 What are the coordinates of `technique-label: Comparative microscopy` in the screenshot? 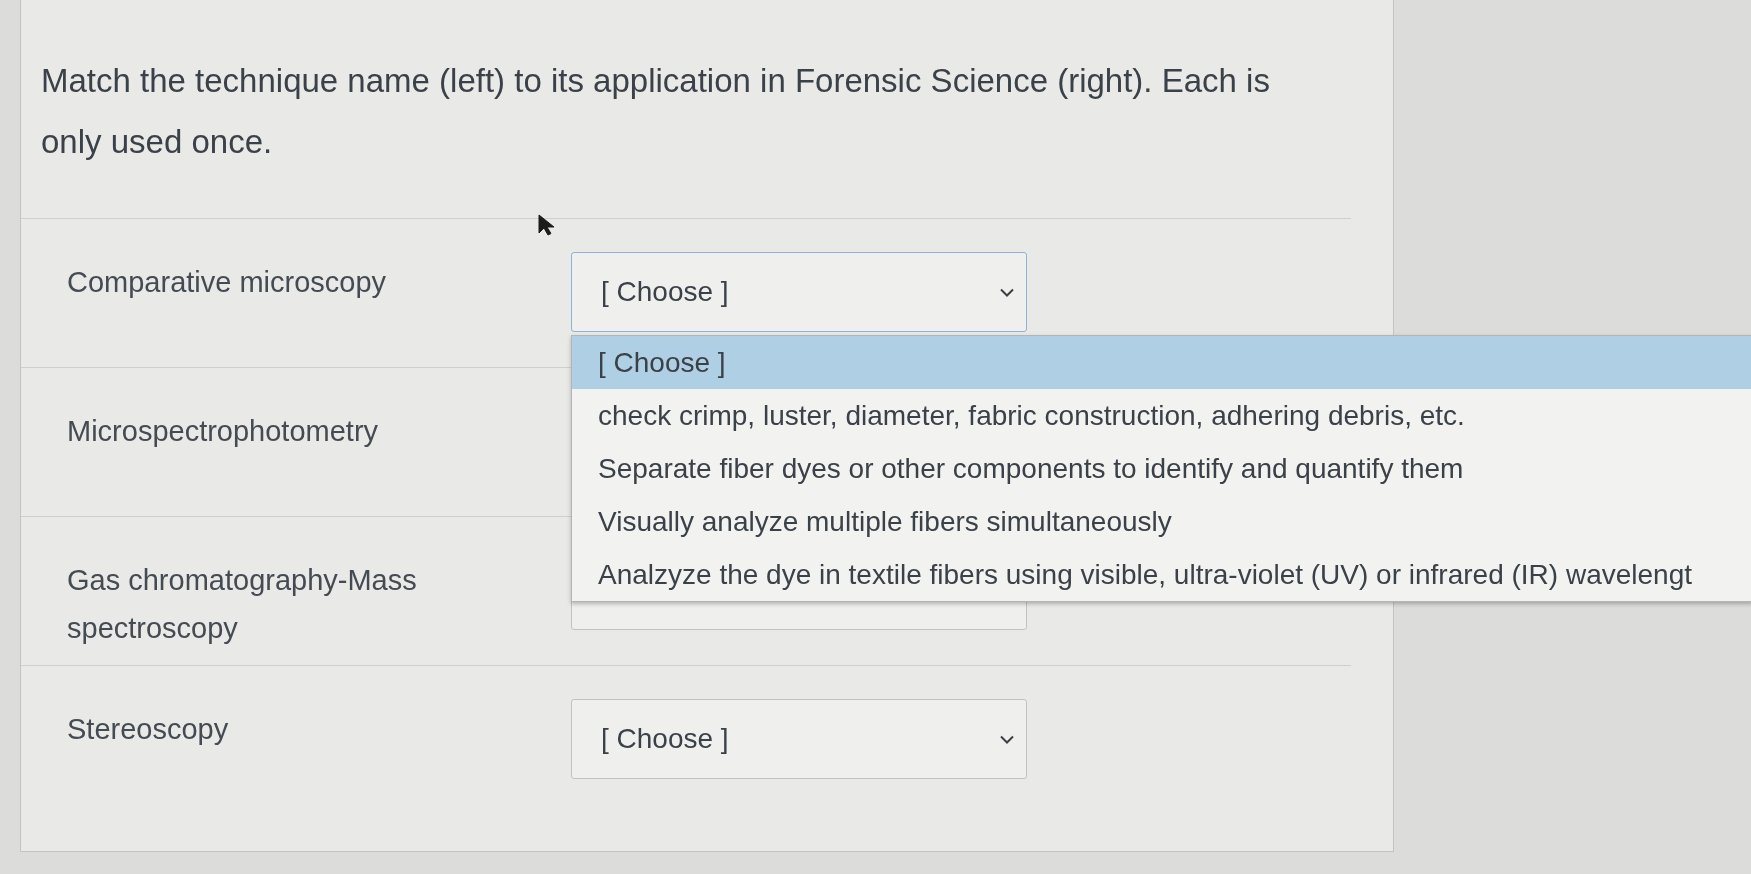 It's located at (227, 282).